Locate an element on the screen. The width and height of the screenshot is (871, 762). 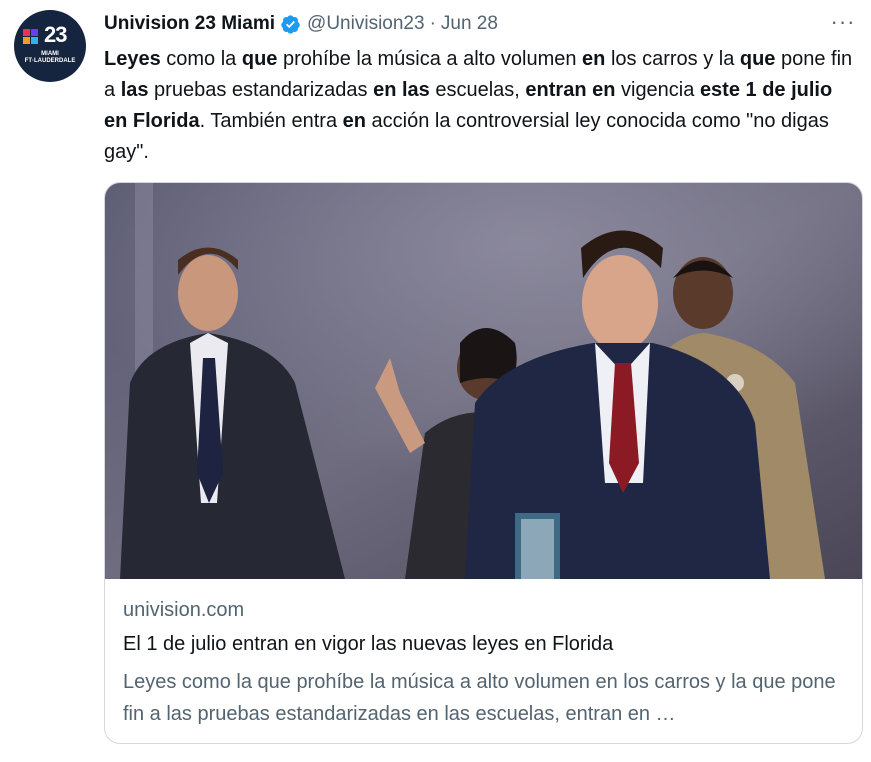
tweet-text-segment: escuelas, is located at coordinates (477, 90).